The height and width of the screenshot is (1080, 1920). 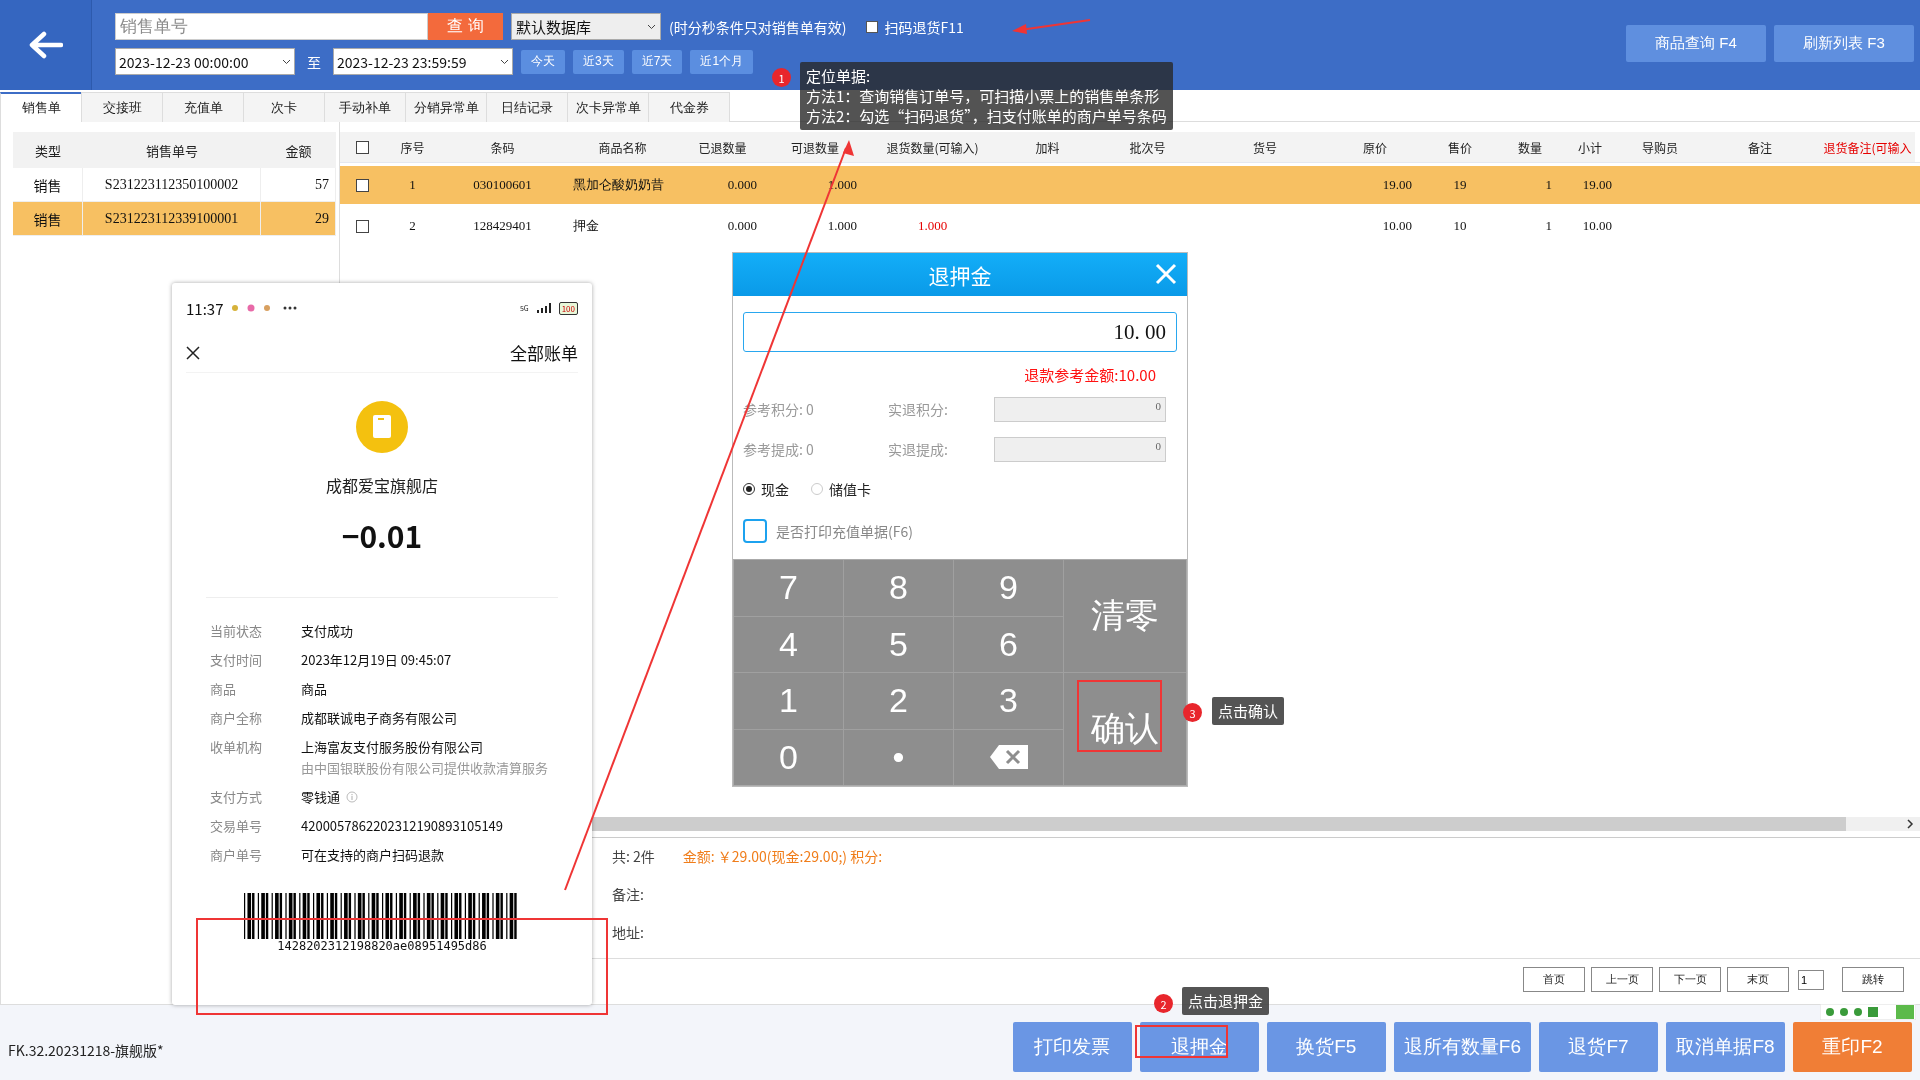 I want to click on detail-label: 支付方式, so click(x=236, y=796).